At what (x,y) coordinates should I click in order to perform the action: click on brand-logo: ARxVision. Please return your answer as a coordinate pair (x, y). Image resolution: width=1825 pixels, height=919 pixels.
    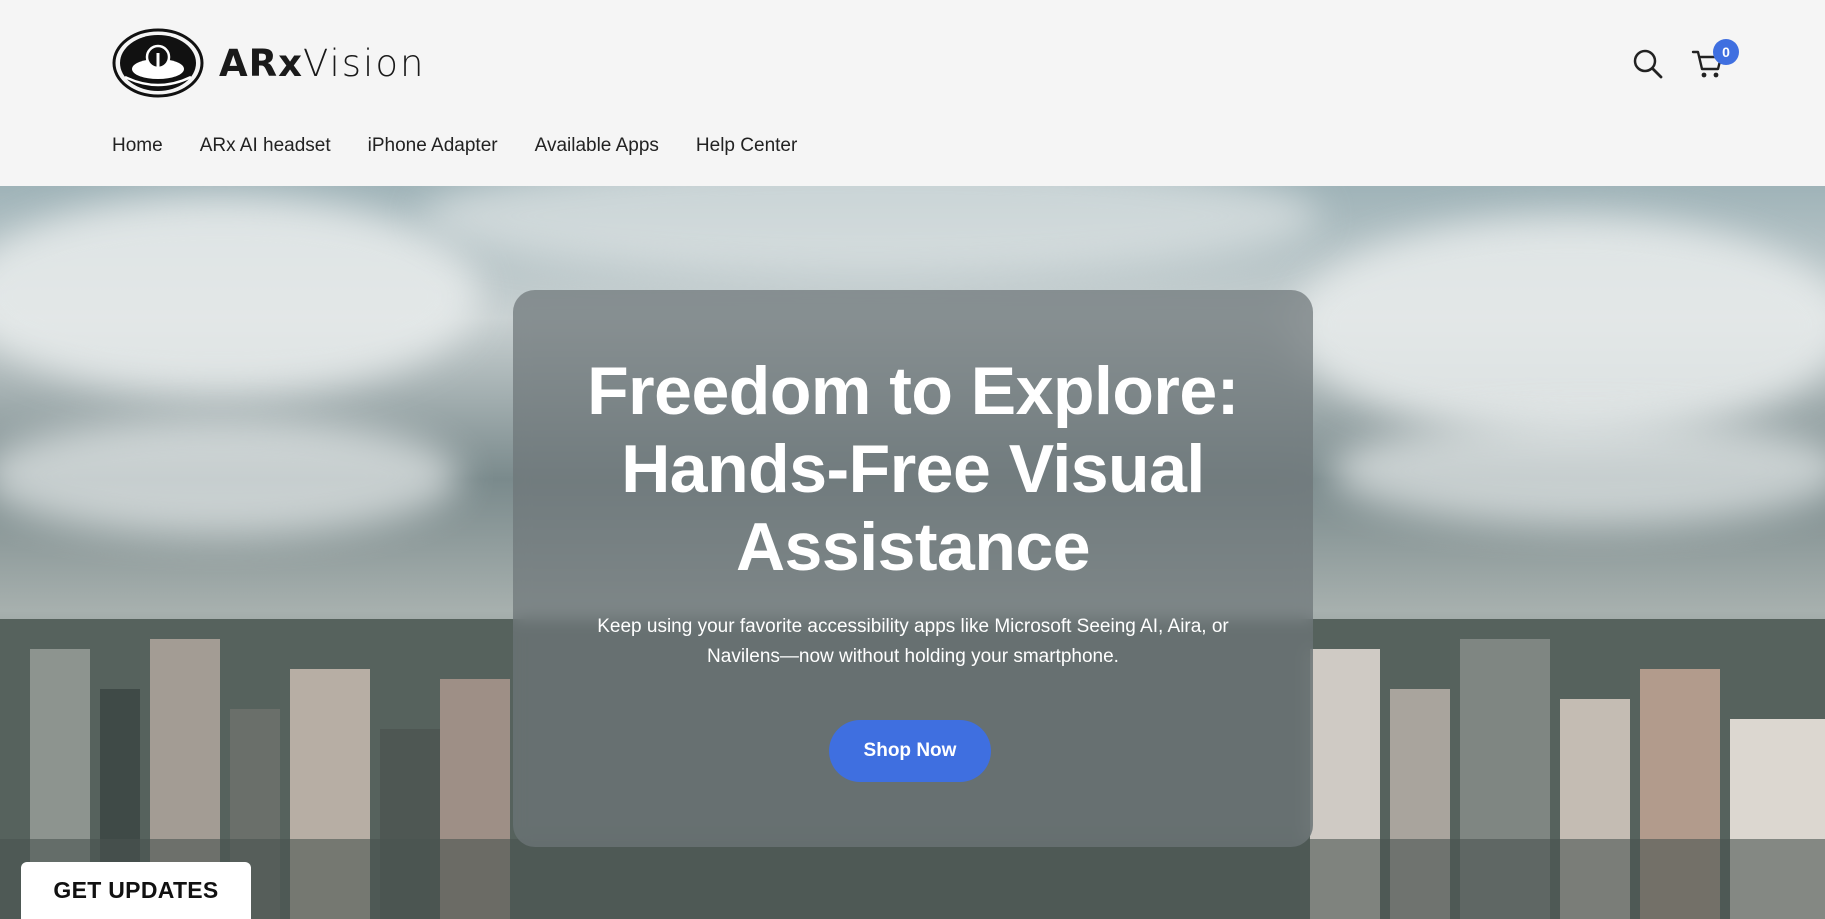
    Looking at the image, I should click on (268, 63).